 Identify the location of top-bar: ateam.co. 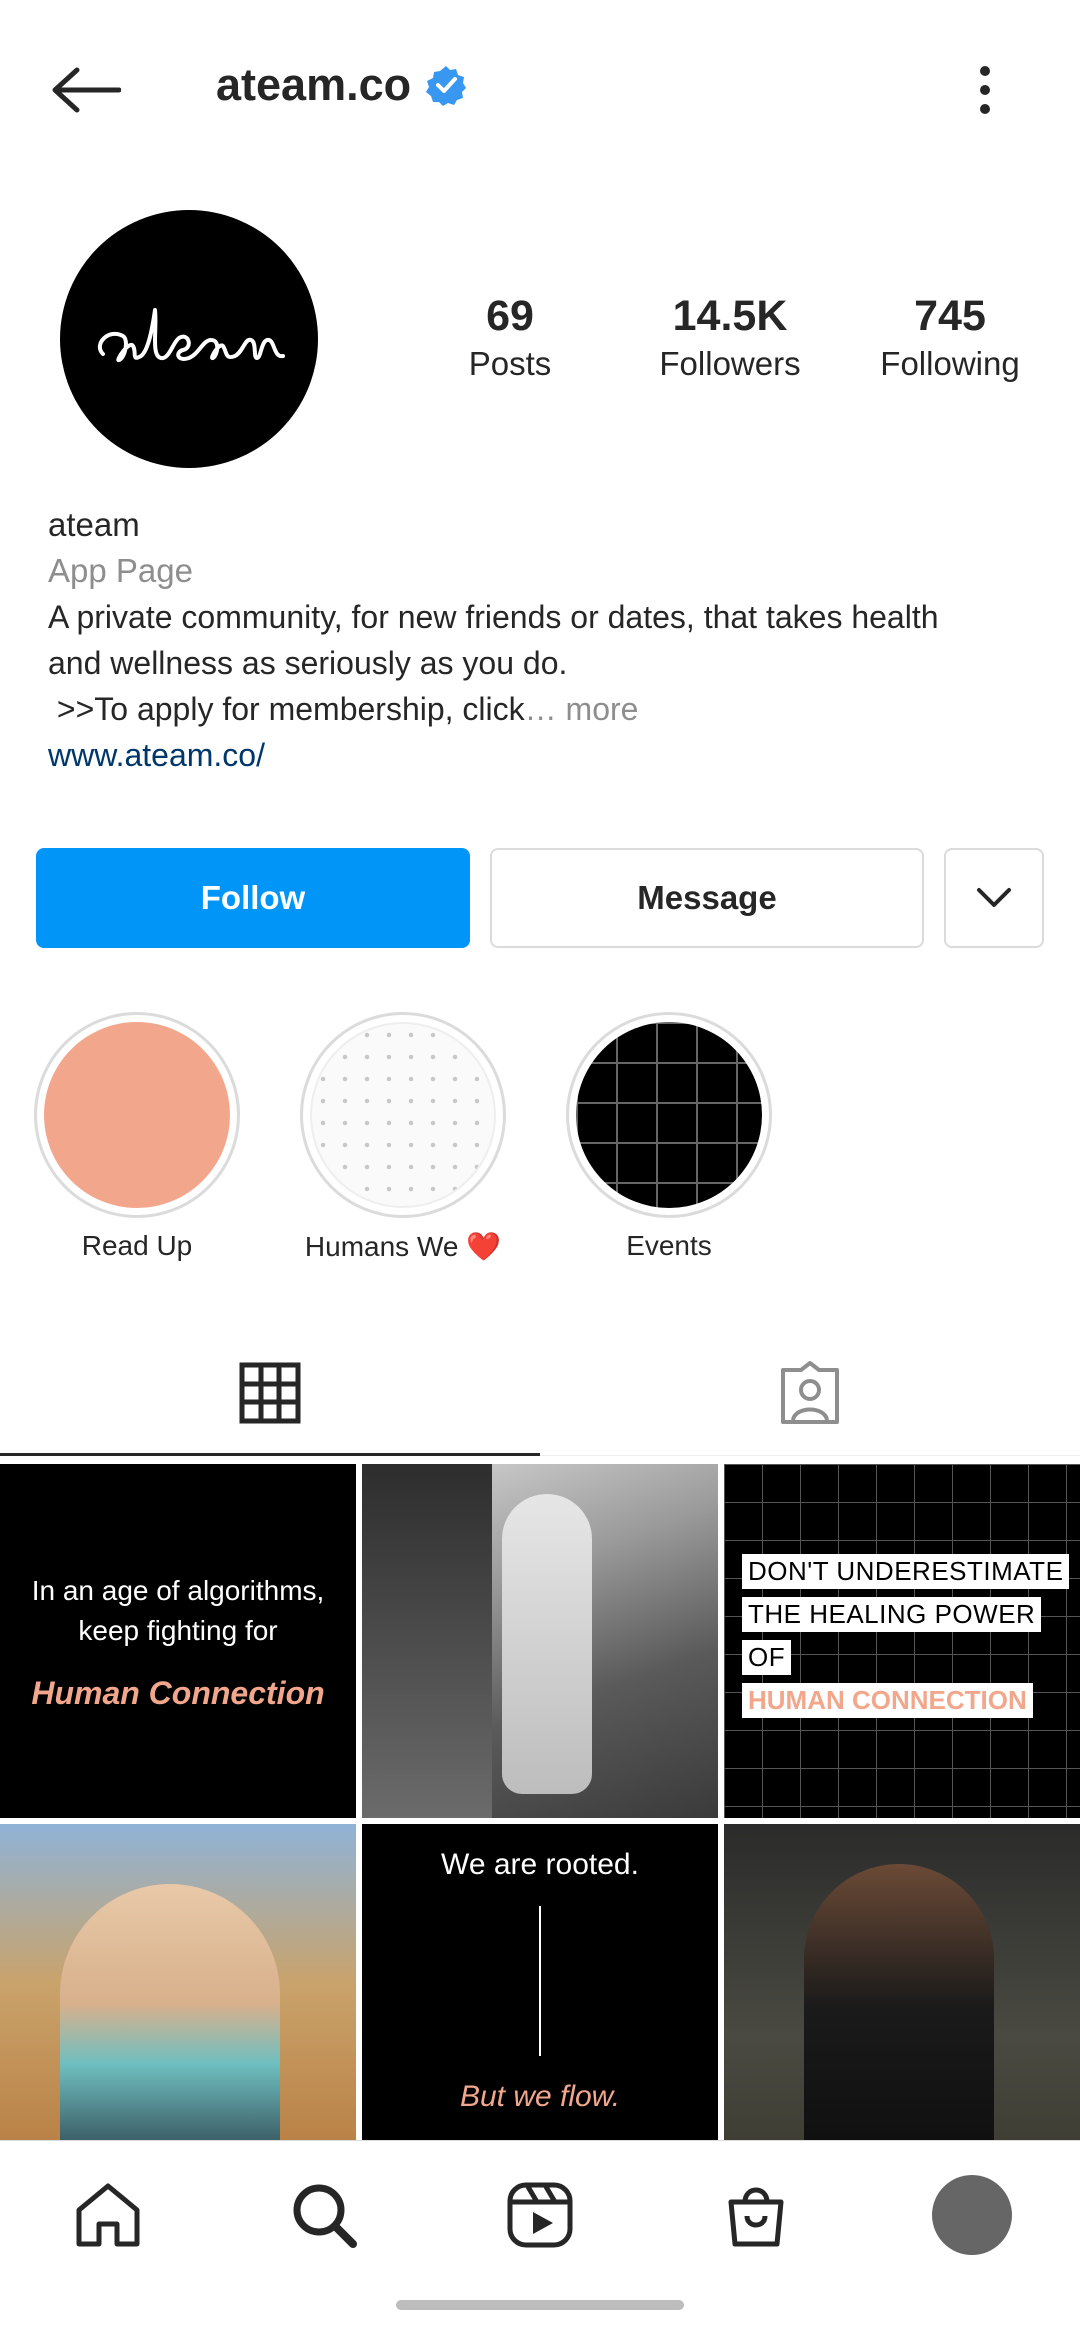
(540, 90).